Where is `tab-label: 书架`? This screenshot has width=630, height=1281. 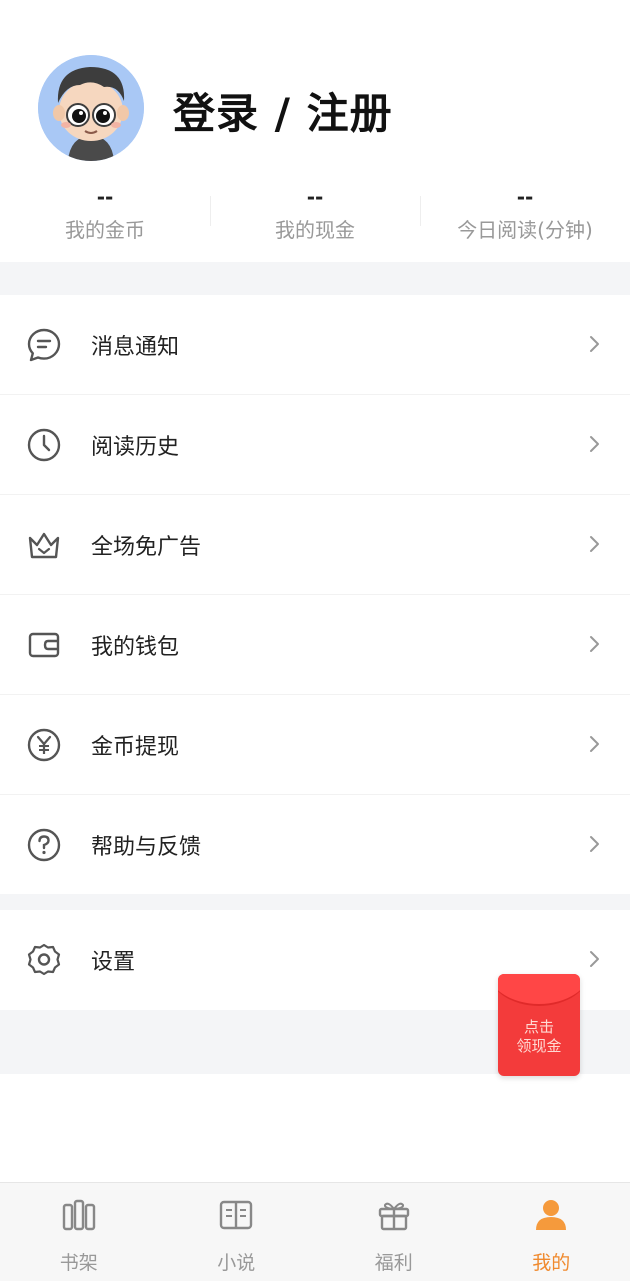
tab-label: 书架 is located at coordinates (79, 1261).